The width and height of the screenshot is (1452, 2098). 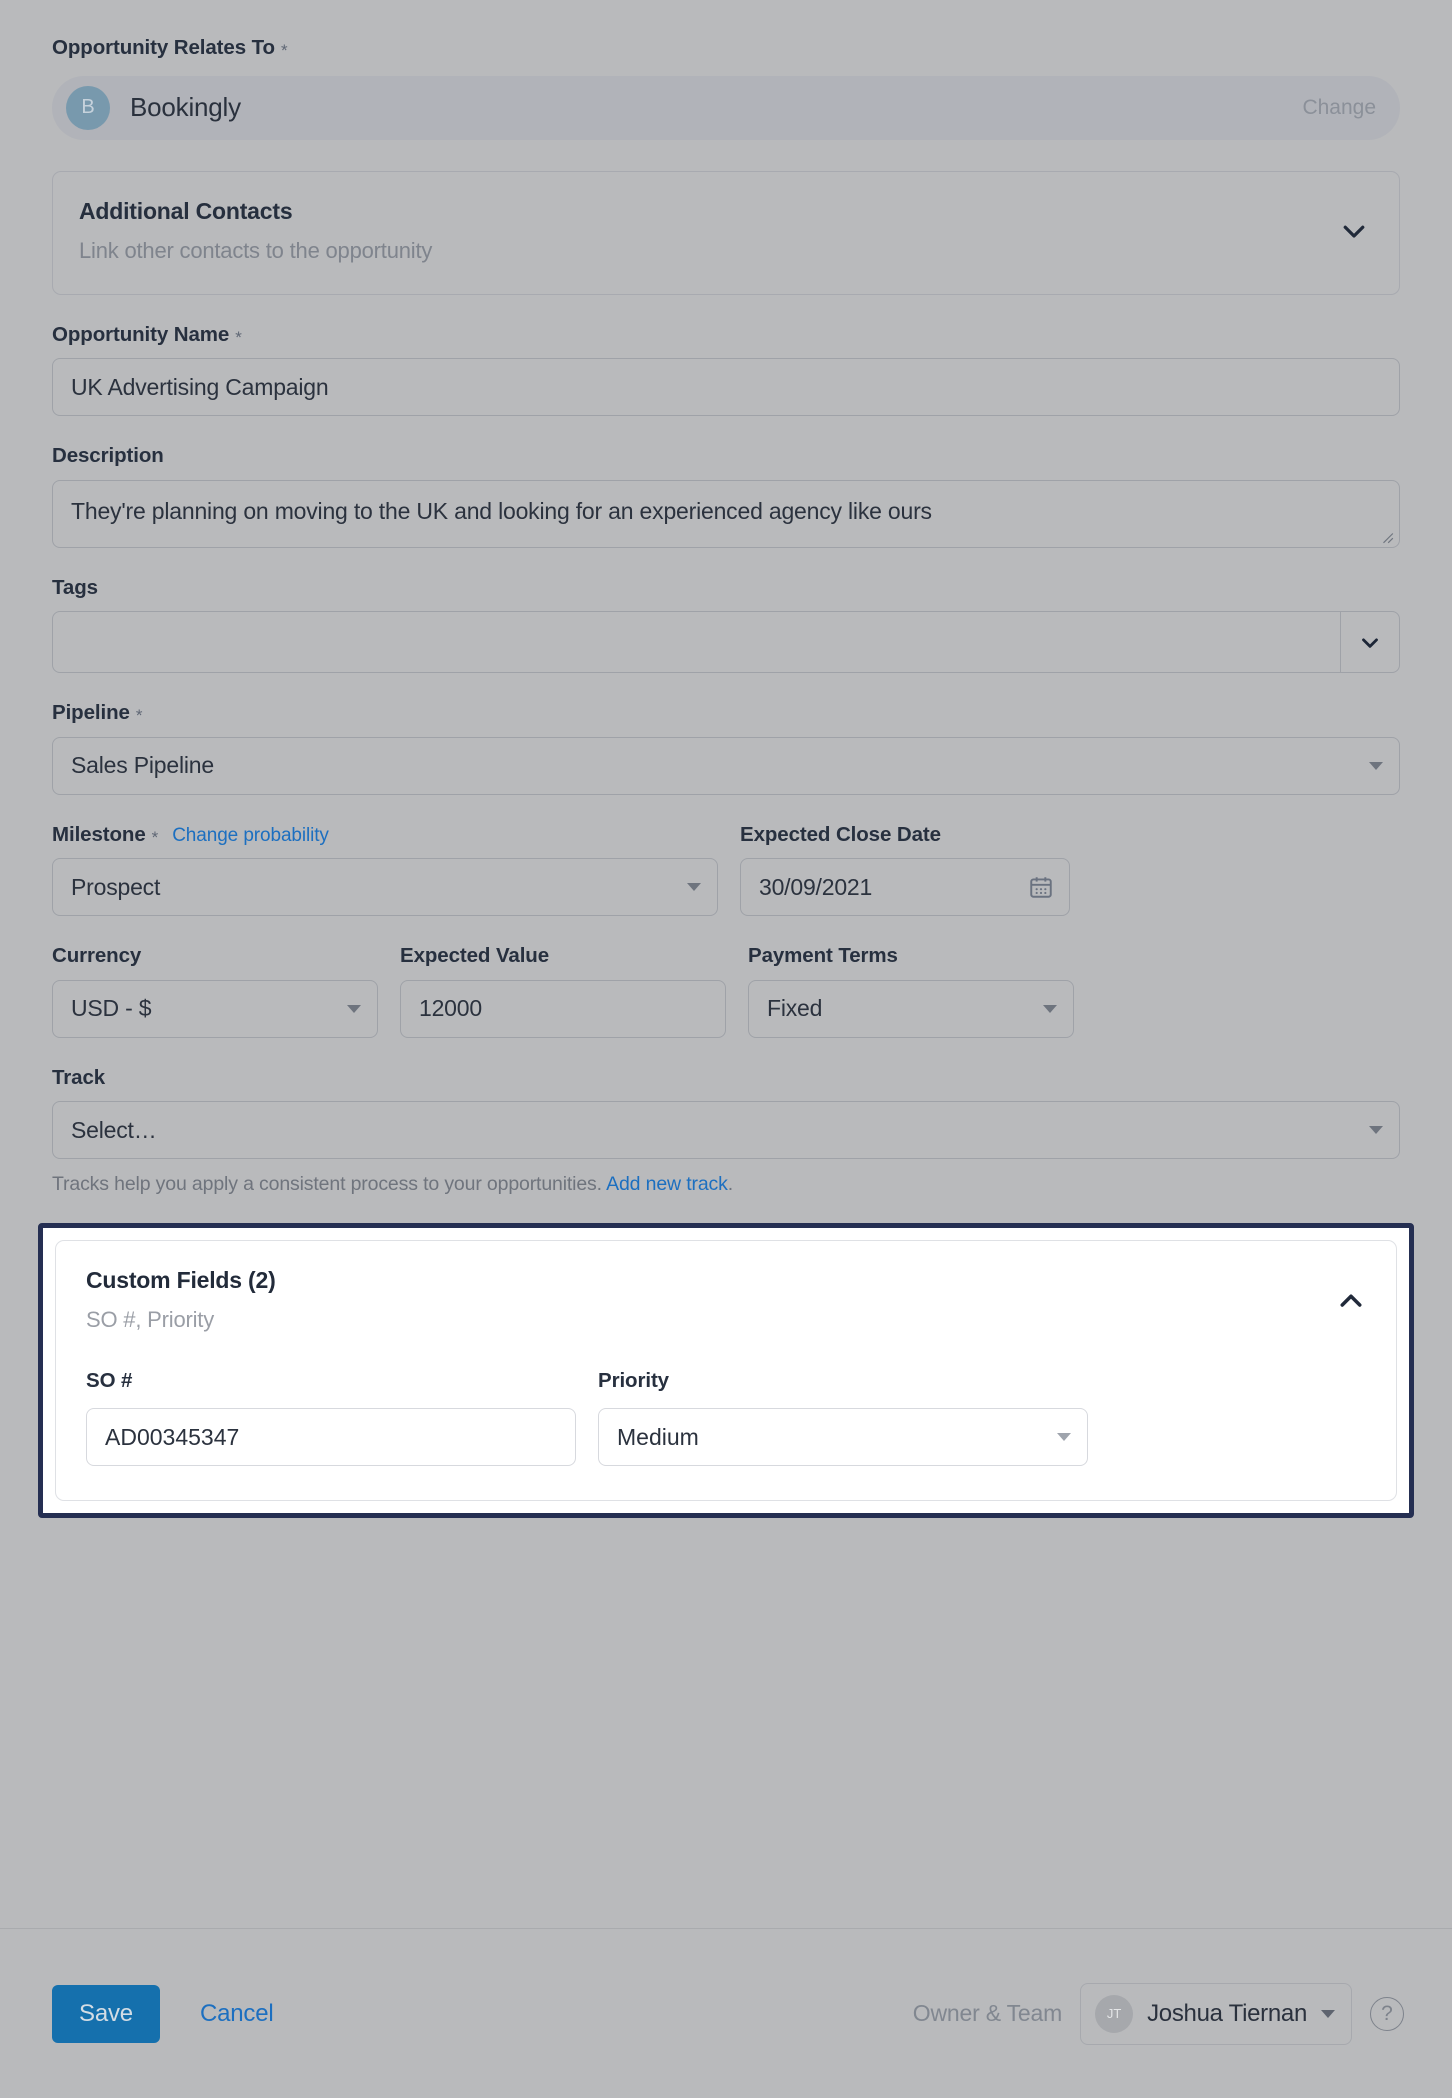 What do you see at coordinates (726, 587) in the screenshot?
I see `tags-label: Tags` at bounding box center [726, 587].